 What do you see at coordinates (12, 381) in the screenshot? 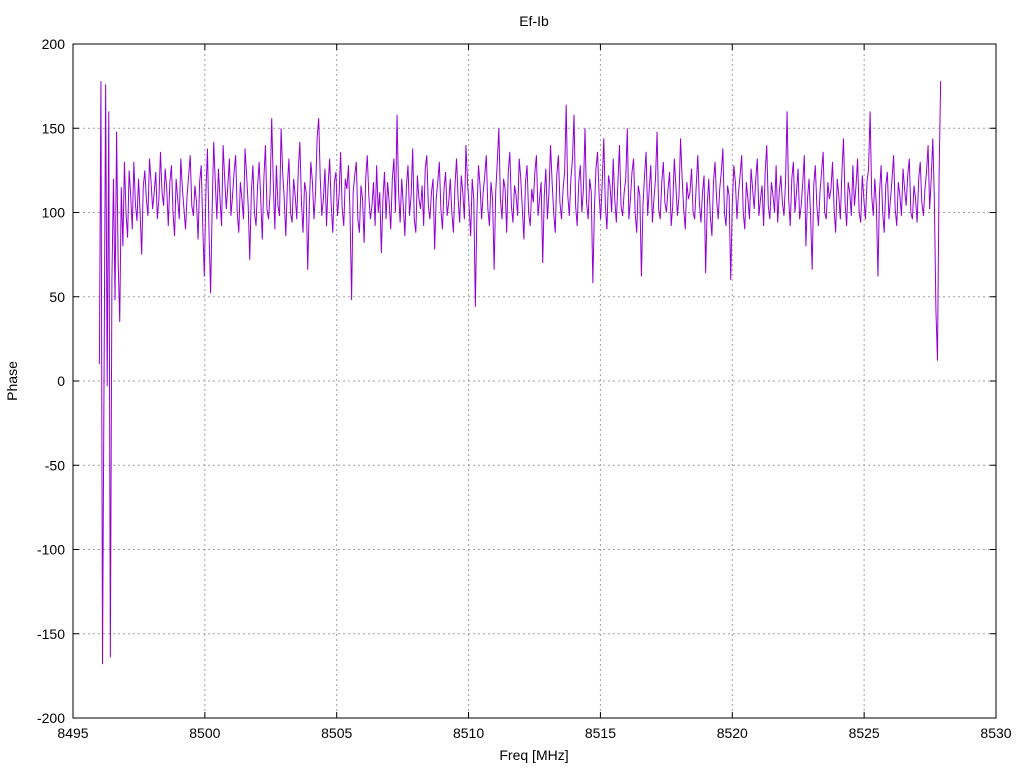
I see `y-axis-label: Phase` at bounding box center [12, 381].